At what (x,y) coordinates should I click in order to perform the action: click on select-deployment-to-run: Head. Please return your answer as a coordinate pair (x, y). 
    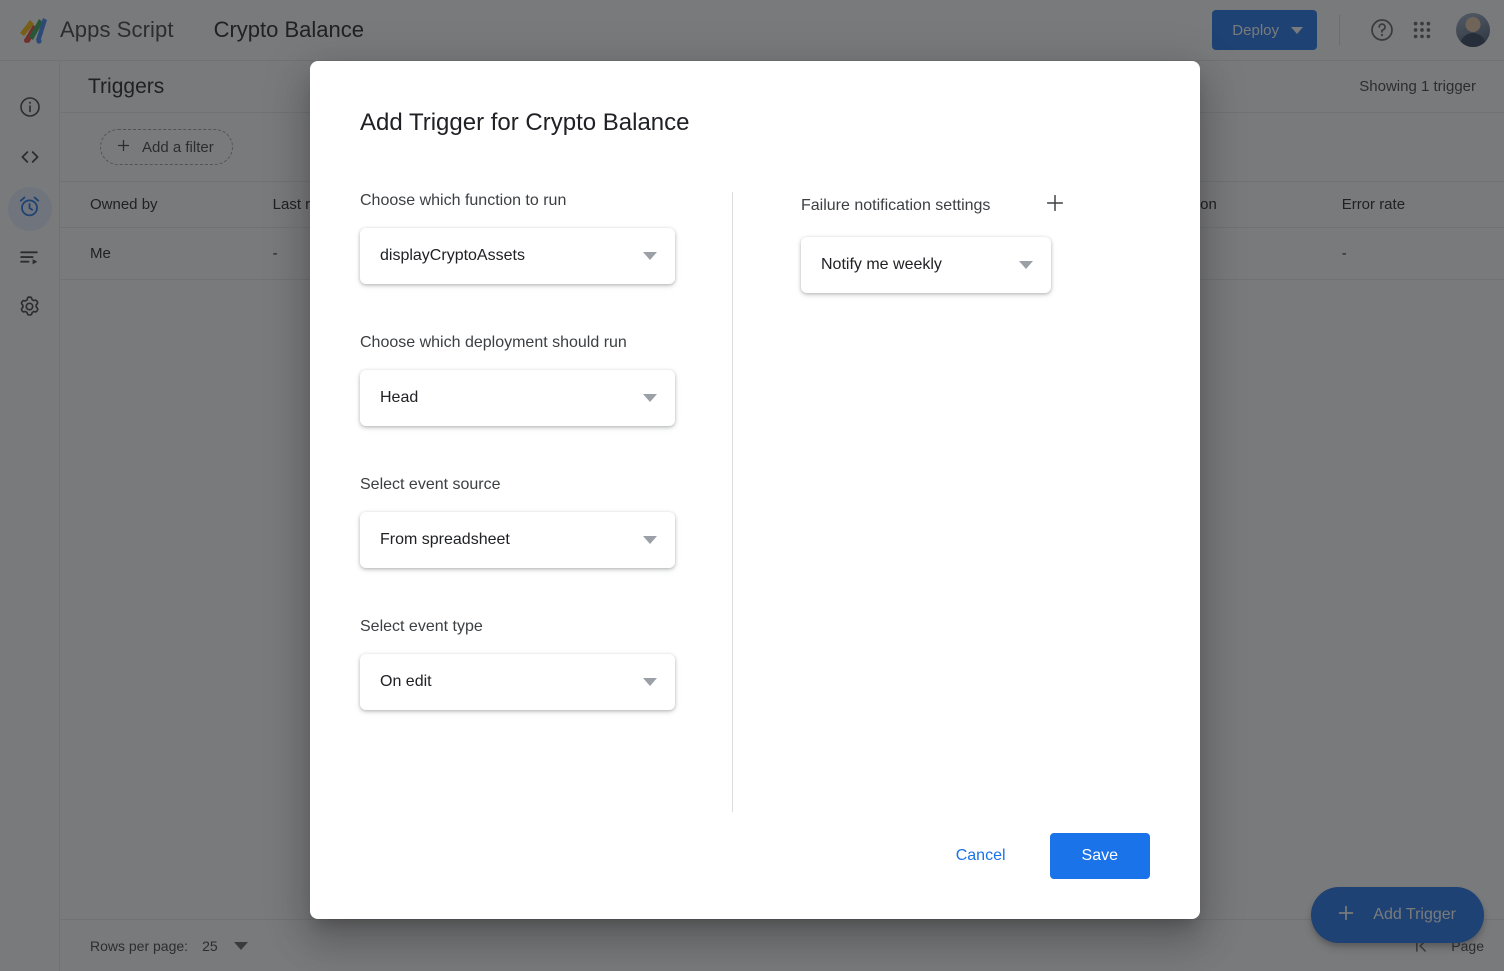
    Looking at the image, I should click on (517, 398).